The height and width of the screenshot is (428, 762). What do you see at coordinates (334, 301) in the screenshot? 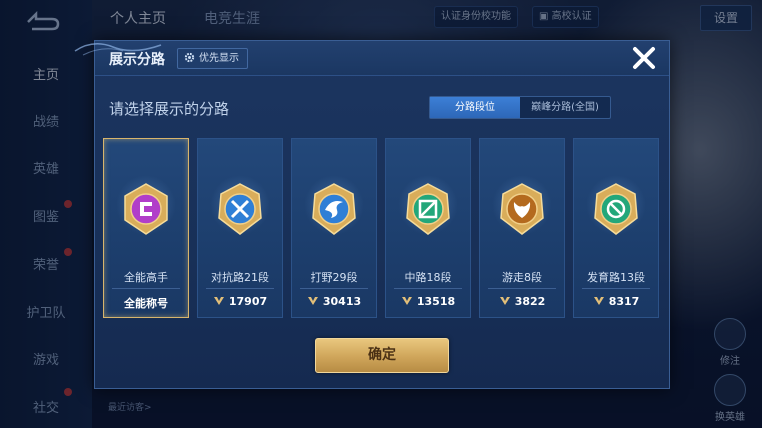
I see `card-stat: 30413` at bounding box center [334, 301].